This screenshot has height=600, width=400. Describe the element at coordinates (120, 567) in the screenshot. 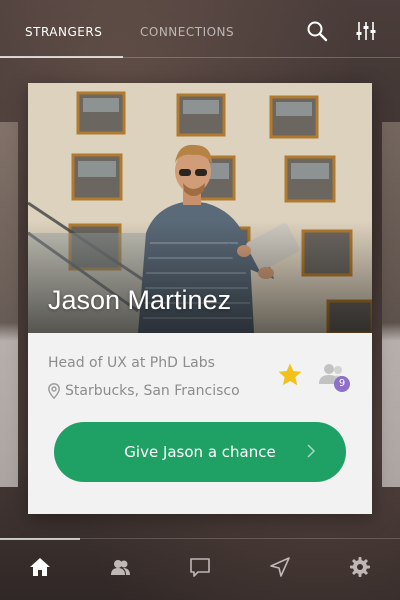

I see `people-icon` at that location.